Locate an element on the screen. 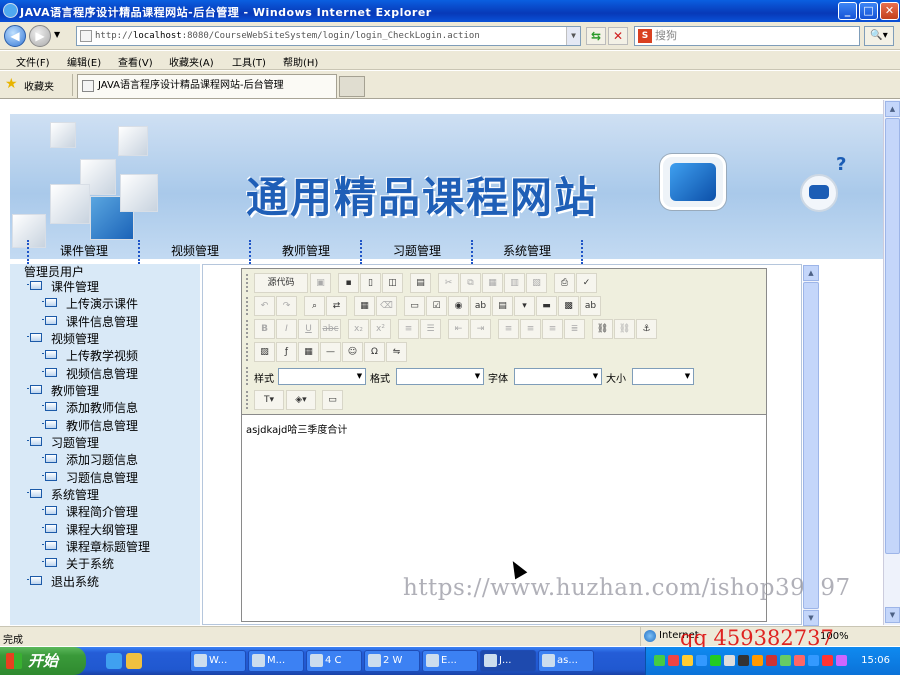 The height and width of the screenshot is (675, 900). stop-button: ✕ is located at coordinates (618, 36).